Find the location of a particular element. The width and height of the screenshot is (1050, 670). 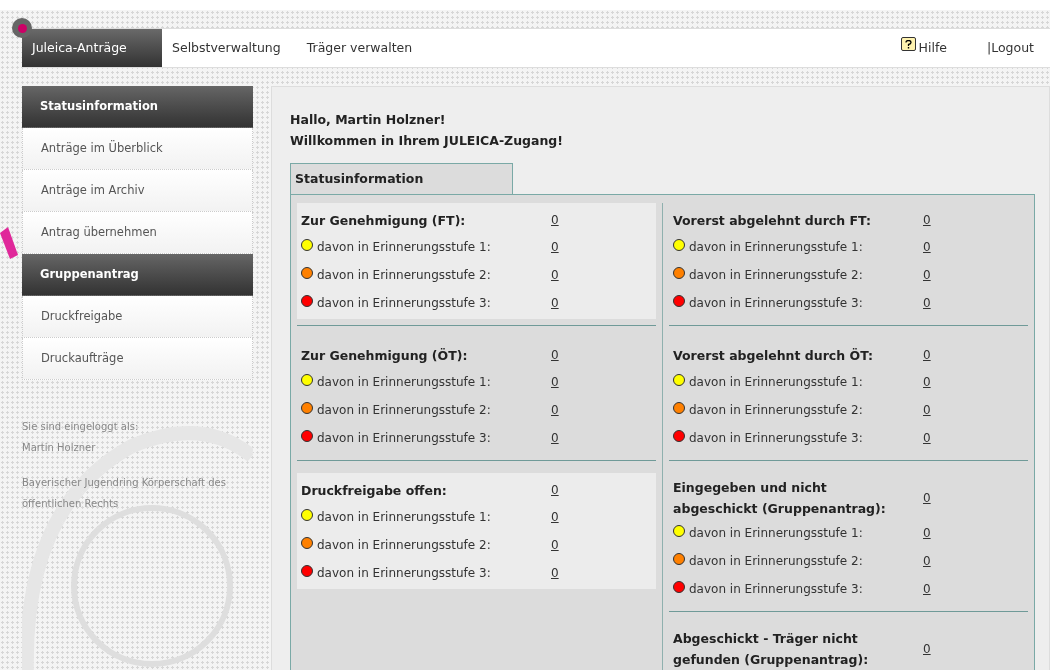

help-icon is located at coordinates (908, 44).